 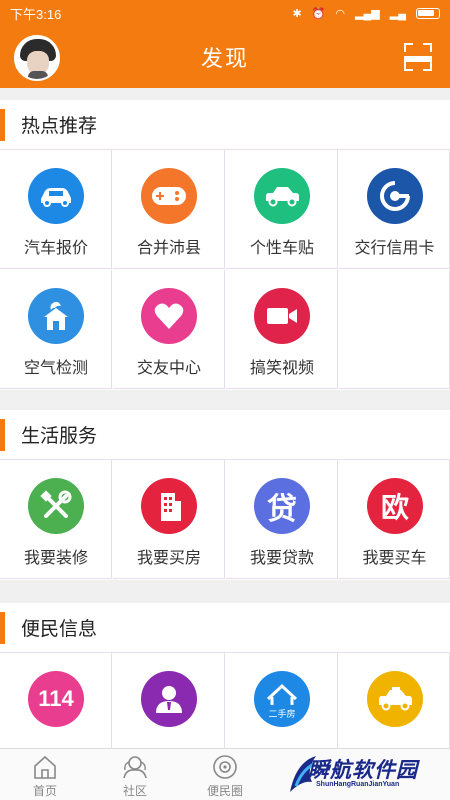 I want to click on status-bar: 下午3:16 ✱ ⏰ ◠ ▂▄▆ ▂▄, so click(x=225, y=13).